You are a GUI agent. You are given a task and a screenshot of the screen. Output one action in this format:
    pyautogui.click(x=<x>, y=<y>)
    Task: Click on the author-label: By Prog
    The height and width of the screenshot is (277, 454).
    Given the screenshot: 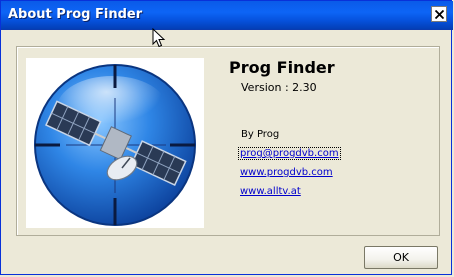 What is the action you would take?
    pyautogui.click(x=260, y=134)
    